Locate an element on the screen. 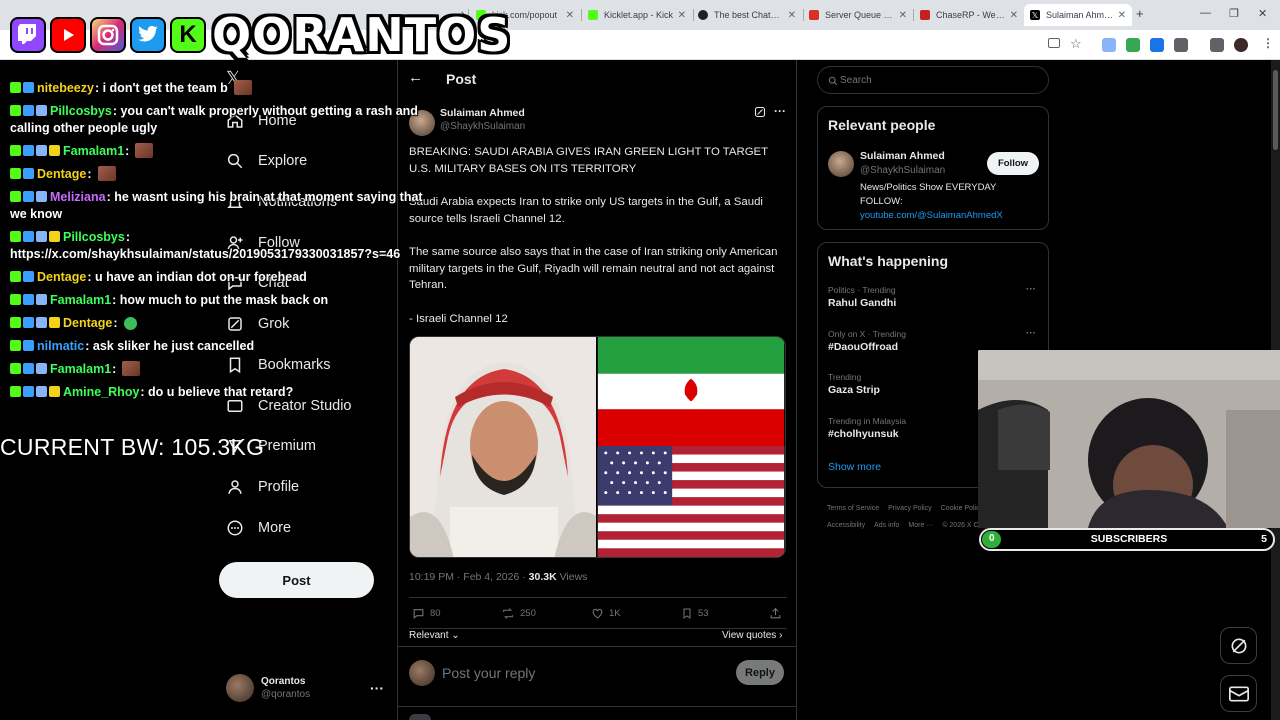  footer-link: Privacy Policy is located at coordinates (910, 508).